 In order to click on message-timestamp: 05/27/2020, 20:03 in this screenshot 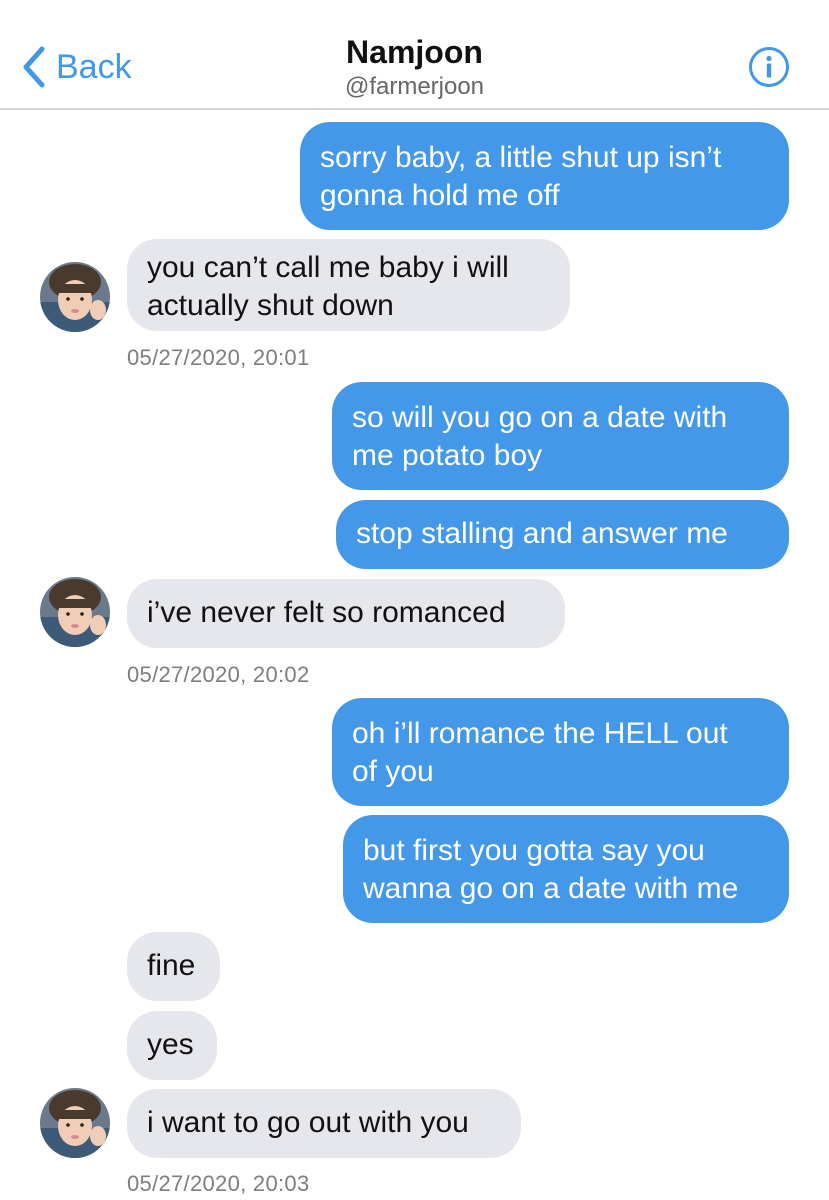, I will do `click(218, 1183)`.